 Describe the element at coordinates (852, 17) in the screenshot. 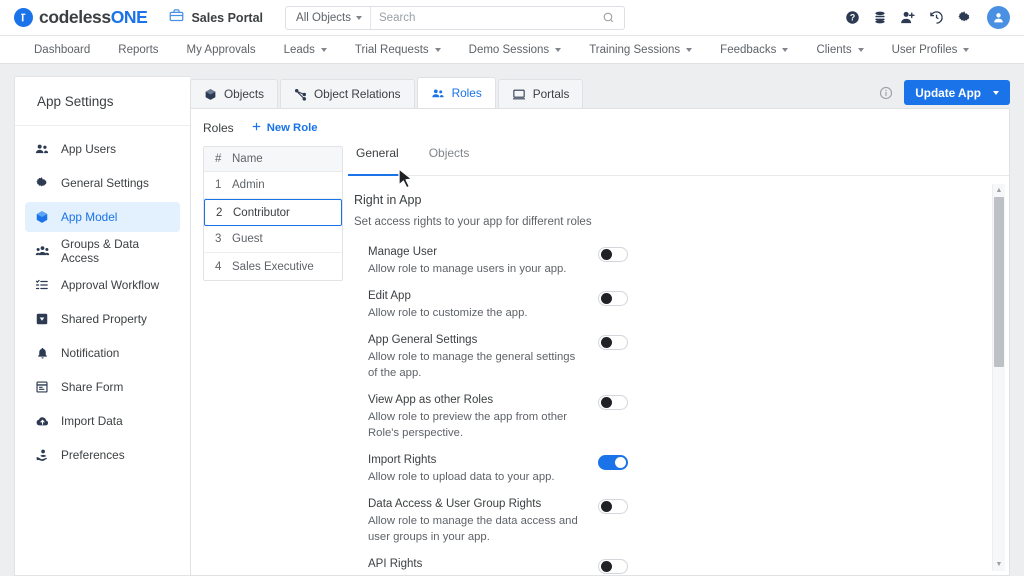

I see `help-icon: ?` at that location.